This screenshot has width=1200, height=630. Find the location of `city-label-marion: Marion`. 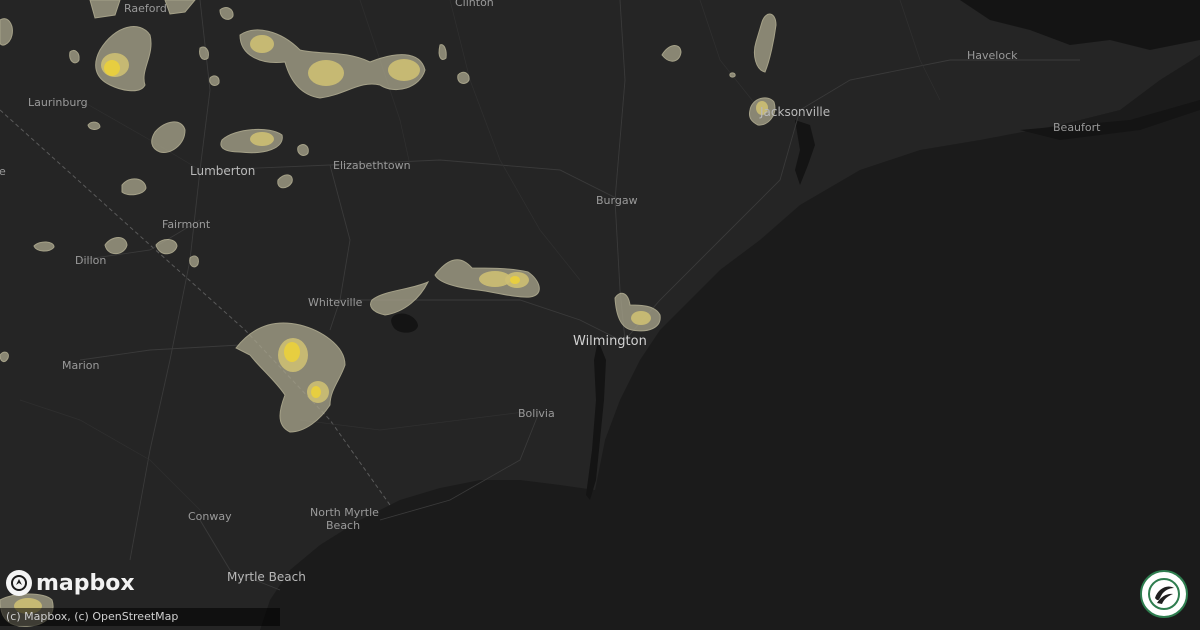

city-label-marion: Marion is located at coordinates (81, 365).